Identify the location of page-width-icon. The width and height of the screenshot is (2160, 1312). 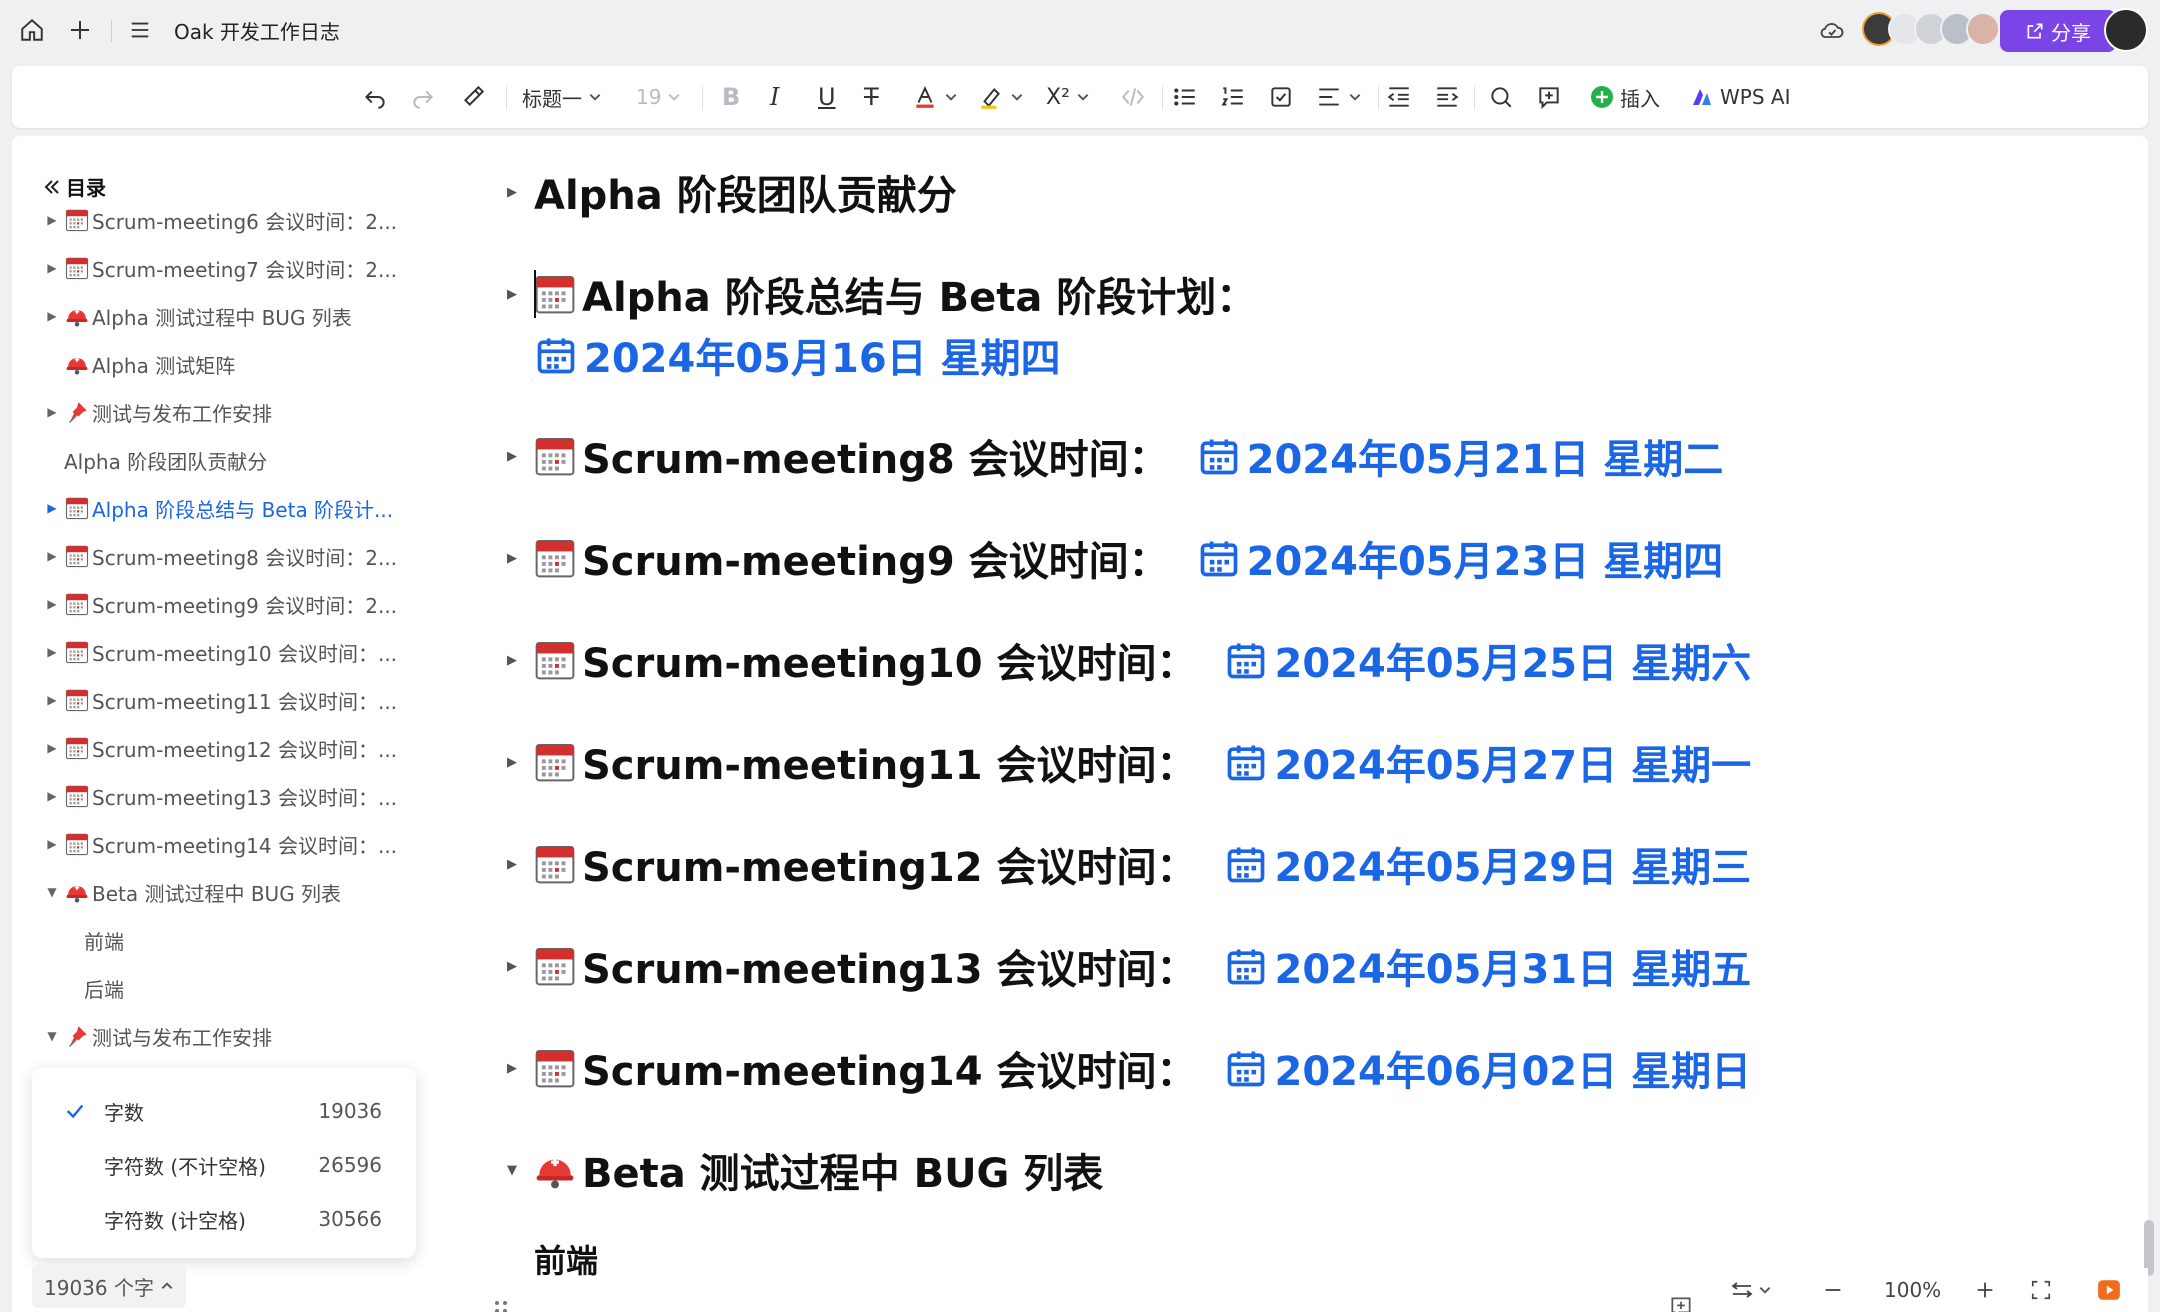
(1751, 1290).